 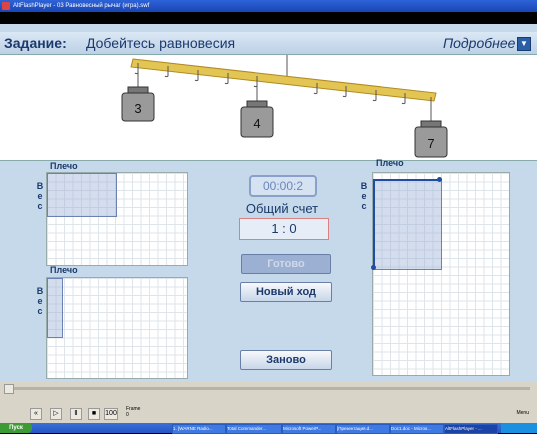 I want to click on right-area, so click(x=407, y=224).